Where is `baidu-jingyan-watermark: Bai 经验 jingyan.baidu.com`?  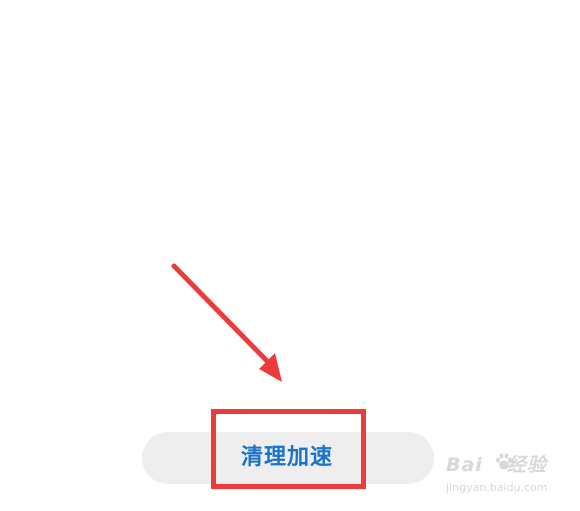
baidu-jingyan-watermark: Bai 经验 jingyan.baidu.com is located at coordinates (506, 475).